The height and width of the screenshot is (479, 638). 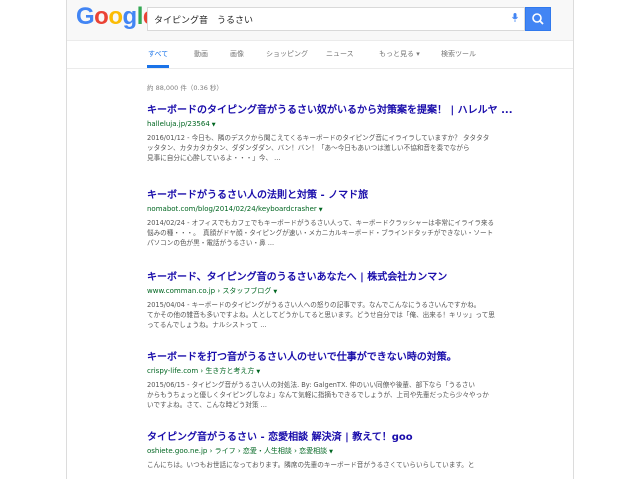 I want to click on google-logo: Google, so click(x=116, y=17).